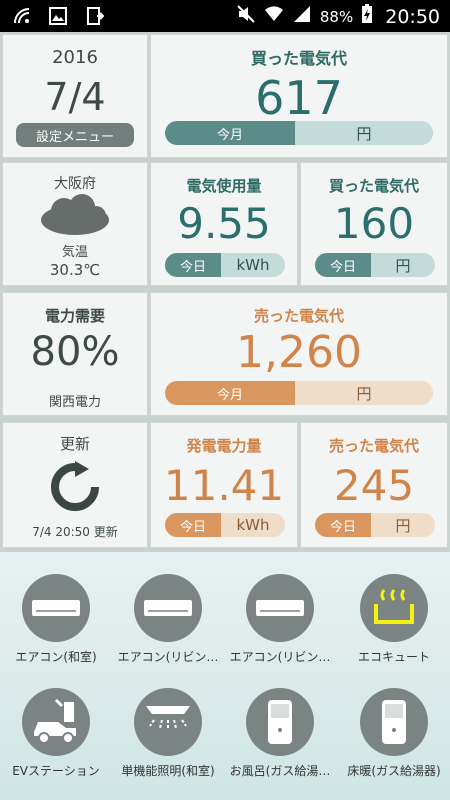 The width and height of the screenshot is (450, 800). I want to click on sold-month-pill: 今月 円, so click(299, 393).